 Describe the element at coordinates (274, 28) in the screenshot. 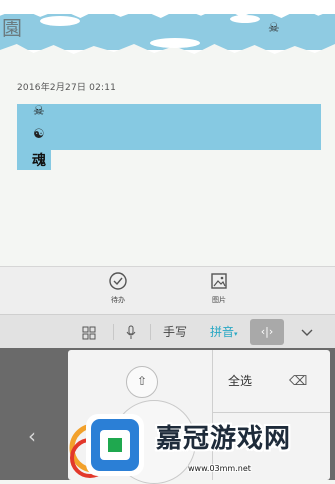

I see `skull-icon: ☠` at that location.